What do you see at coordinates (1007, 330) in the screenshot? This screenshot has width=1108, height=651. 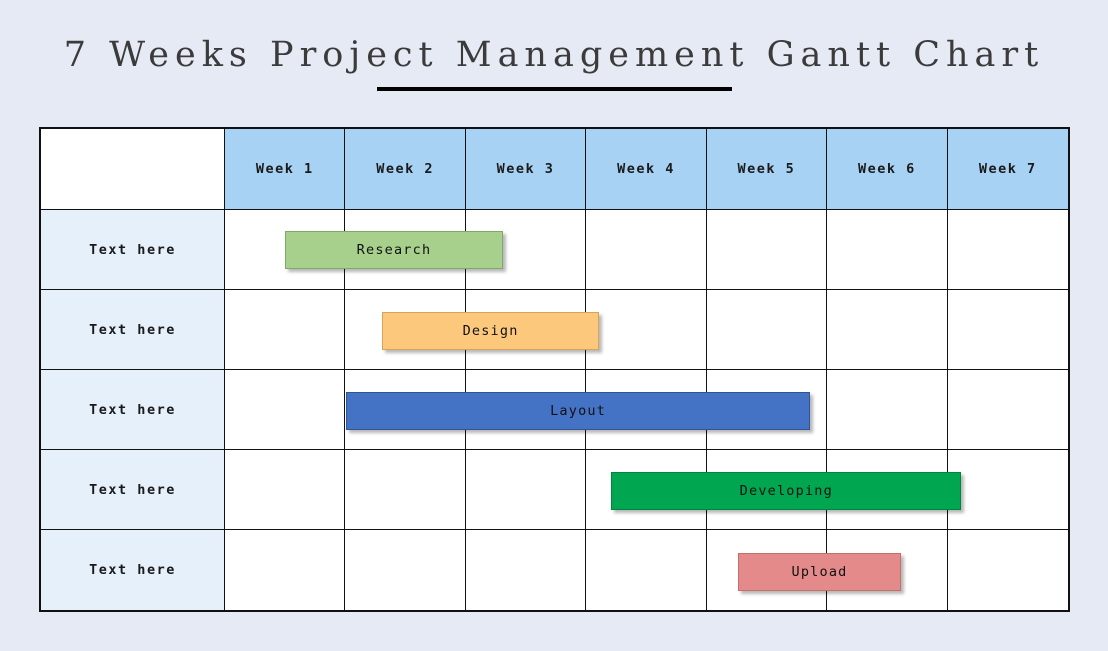 I see `track-cell-r2c7` at bounding box center [1007, 330].